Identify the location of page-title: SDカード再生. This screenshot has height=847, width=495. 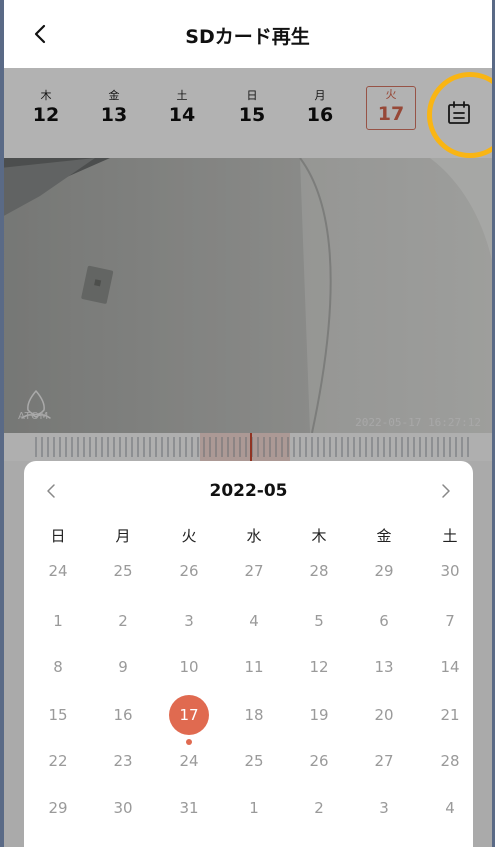
(247, 37).